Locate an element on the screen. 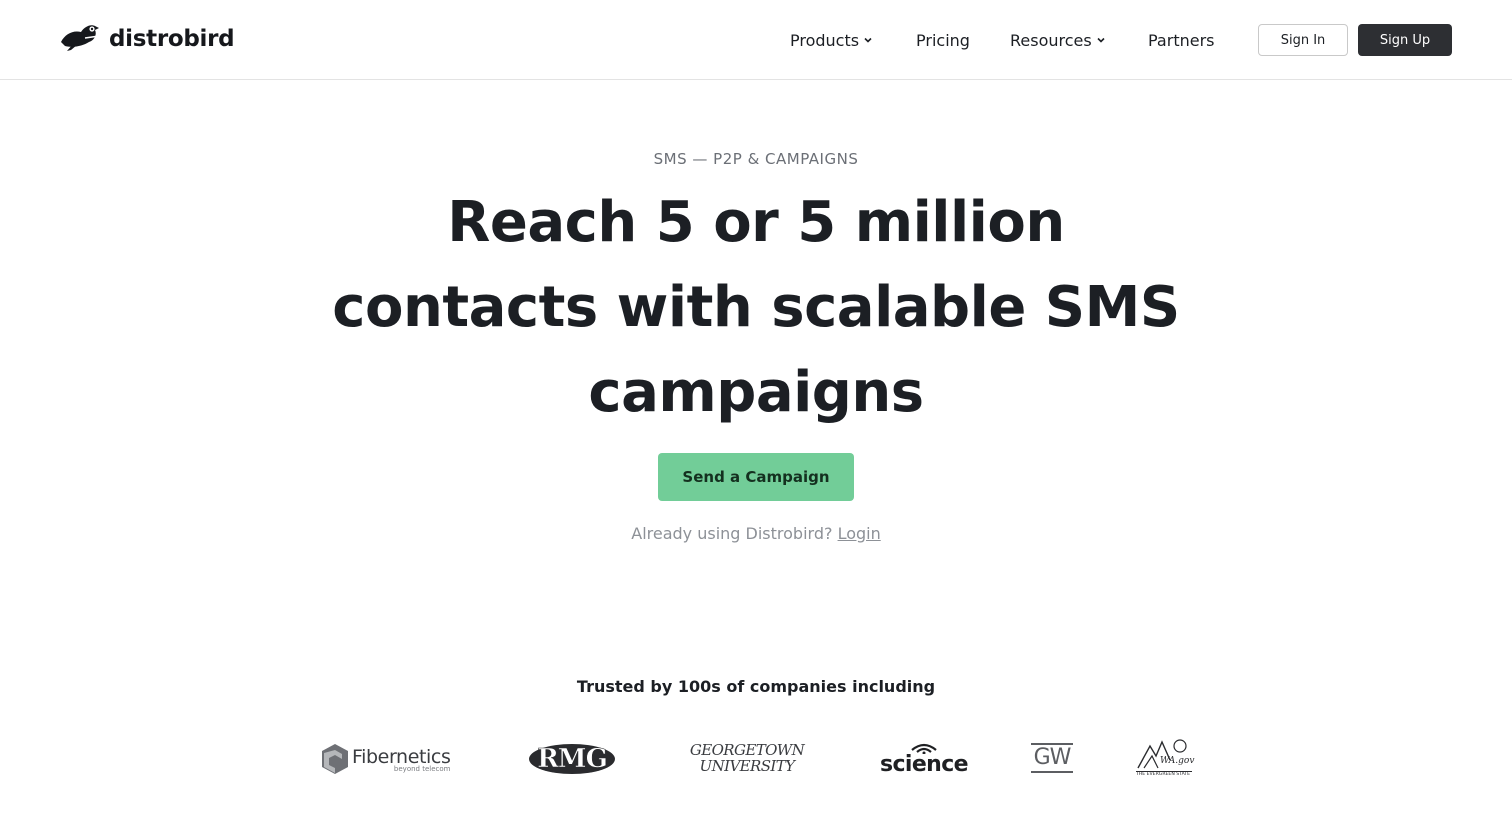 The height and width of the screenshot is (814, 1512). bird-icon is located at coordinates (81, 39).